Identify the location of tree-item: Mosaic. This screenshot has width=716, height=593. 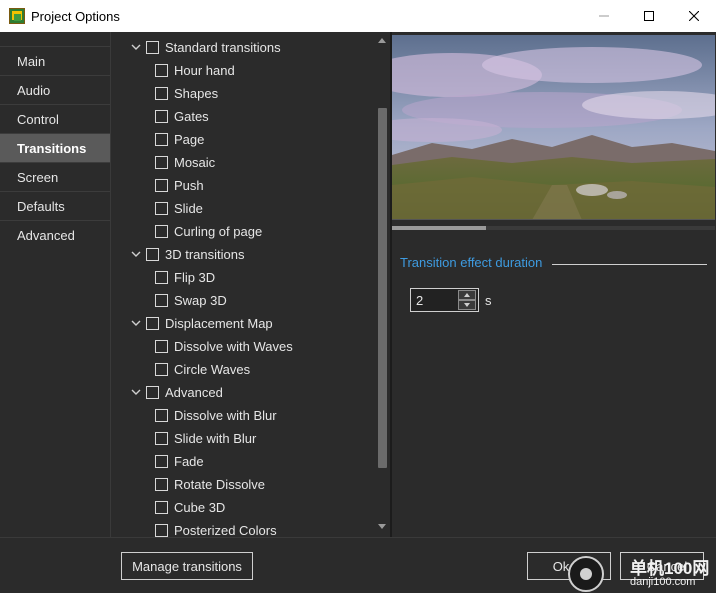
(185, 162).